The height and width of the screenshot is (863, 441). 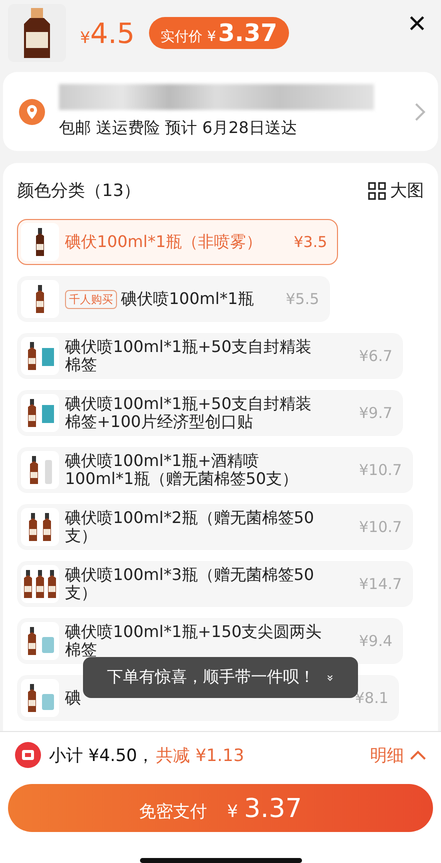 I want to click on option-name: 碘伏喷100ml*3瓶（赠无菌棉签50支）, so click(x=190, y=584).